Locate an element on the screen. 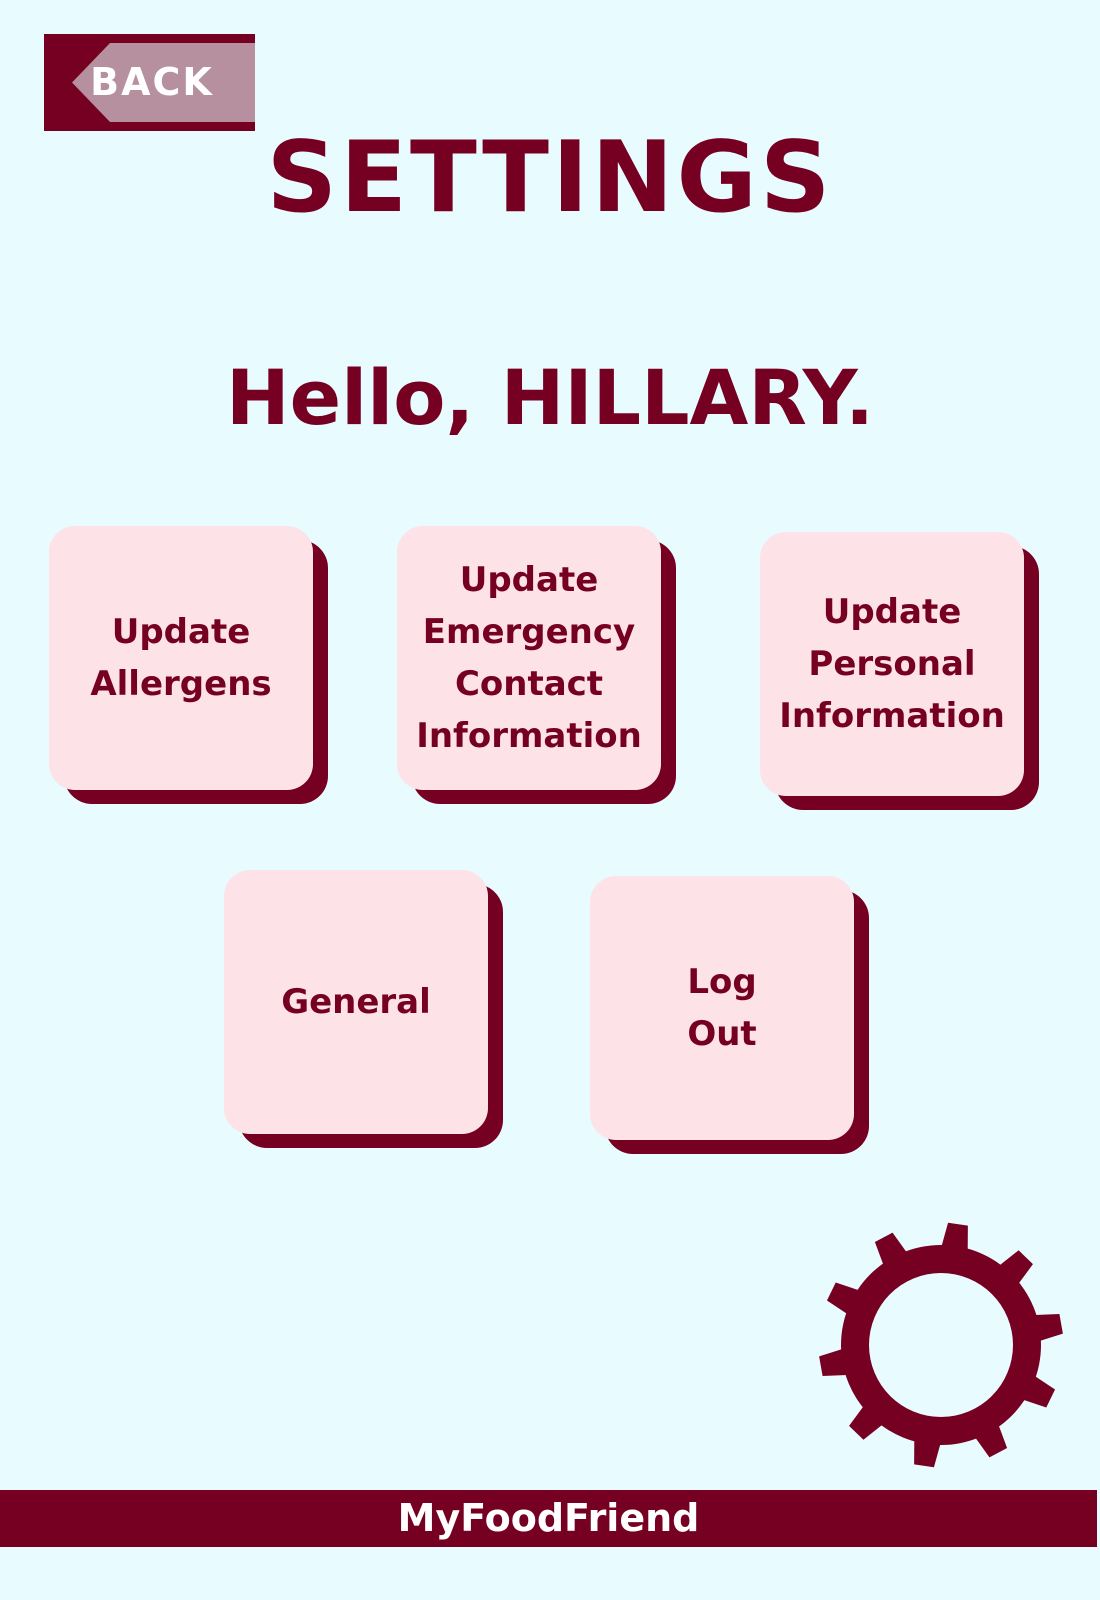 The image size is (1100, 1600). footer-bar: MyFoodFriend is located at coordinates (548, 1518).